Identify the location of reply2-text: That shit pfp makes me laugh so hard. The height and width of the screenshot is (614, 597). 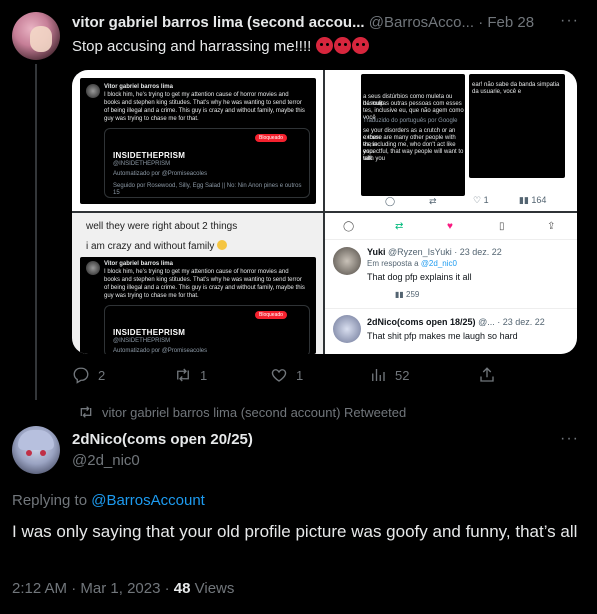
(442, 336).